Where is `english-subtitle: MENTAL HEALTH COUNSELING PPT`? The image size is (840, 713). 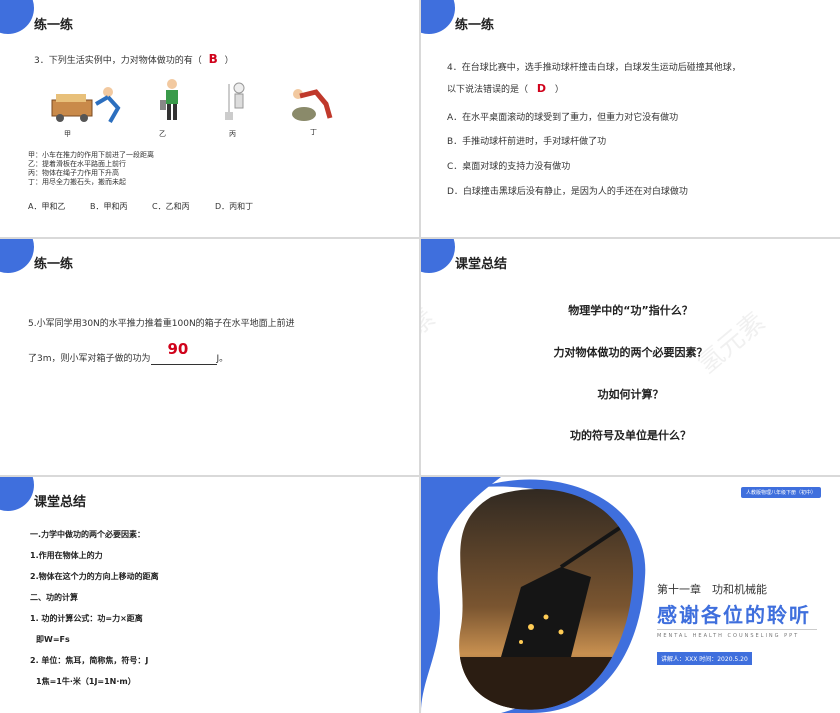 english-subtitle: MENTAL HEALTH COUNSELING PPT is located at coordinates (728, 636).